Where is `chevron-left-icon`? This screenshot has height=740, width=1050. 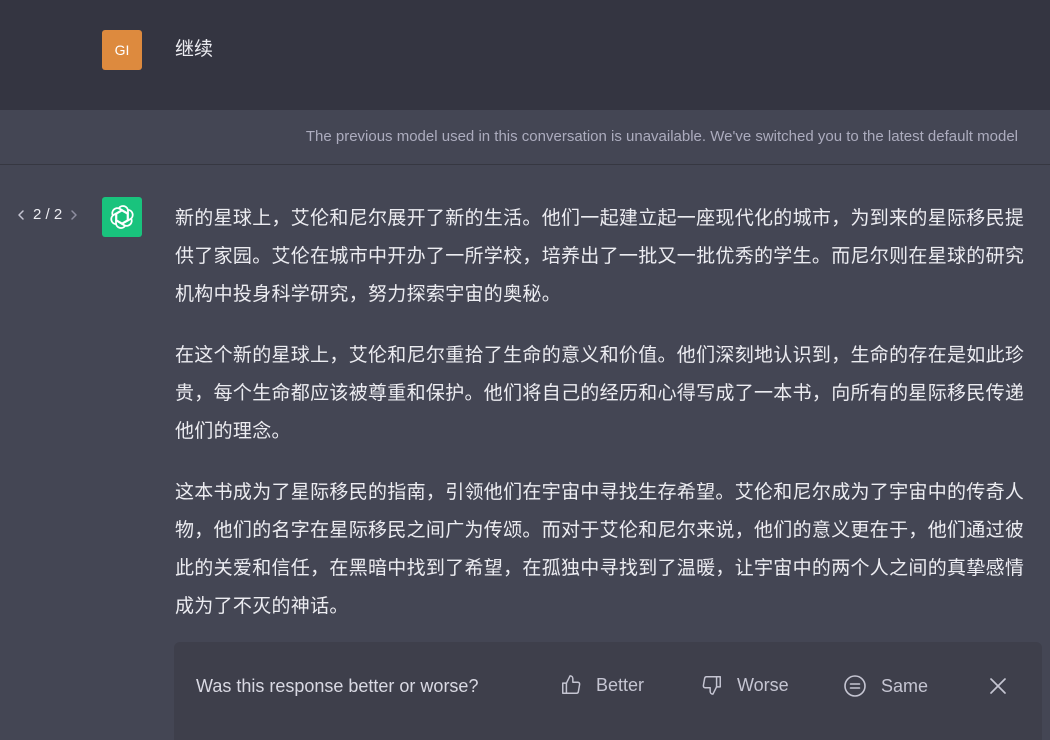
chevron-left-icon is located at coordinates (21, 215).